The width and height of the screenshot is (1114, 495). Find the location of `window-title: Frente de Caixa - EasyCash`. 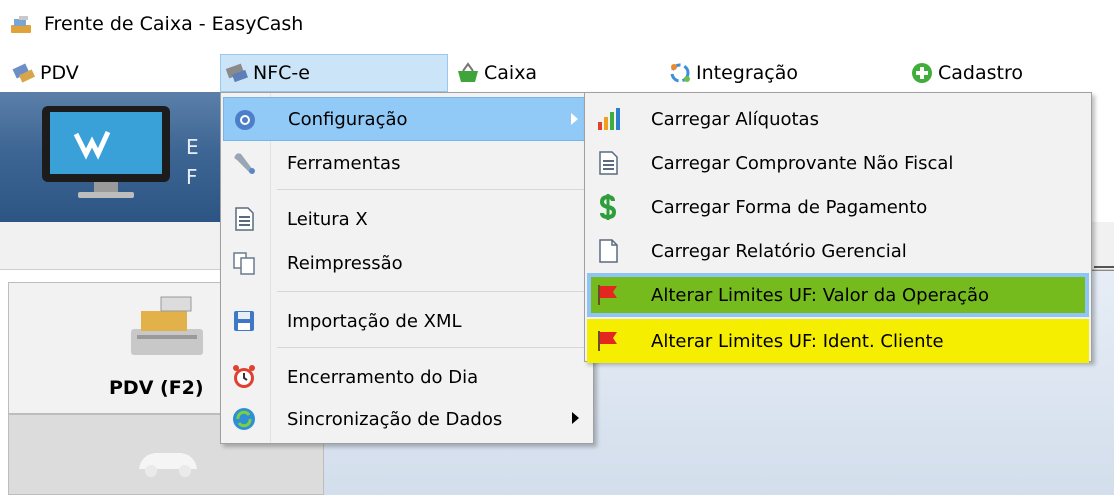

window-title: Frente de Caixa - EasyCash is located at coordinates (174, 24).